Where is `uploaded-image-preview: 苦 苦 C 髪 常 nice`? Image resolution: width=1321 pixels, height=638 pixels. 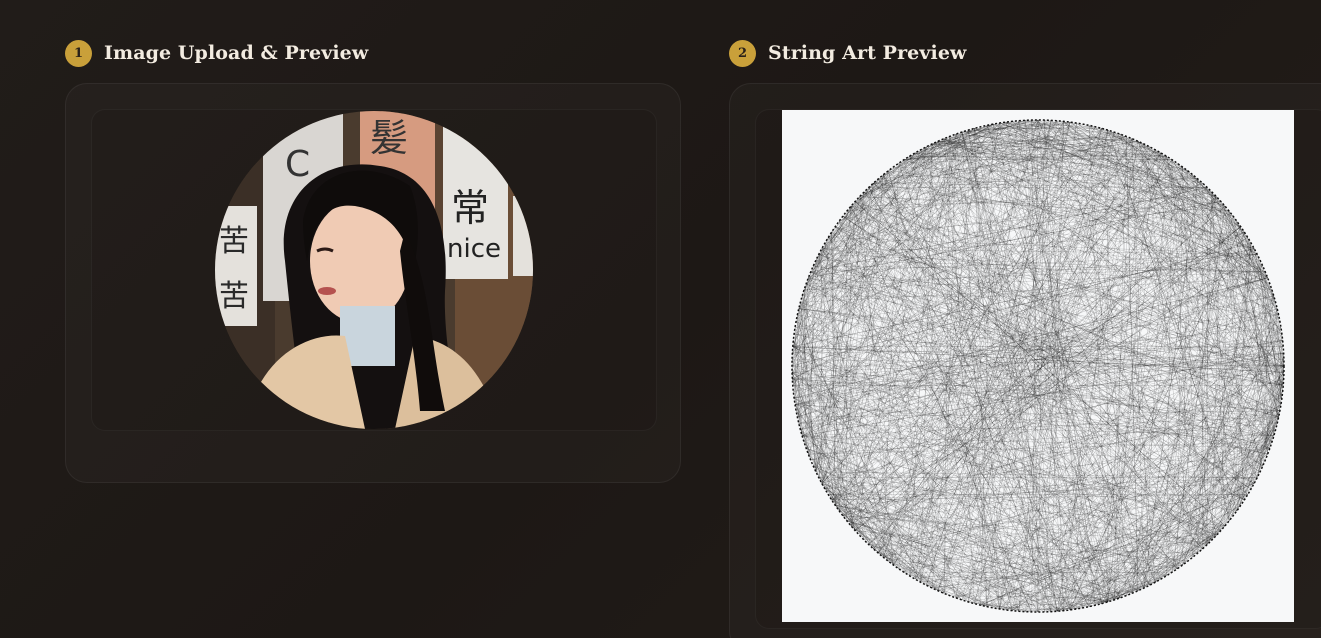 uploaded-image-preview: 苦 苦 C 髪 常 nice is located at coordinates (374, 270).